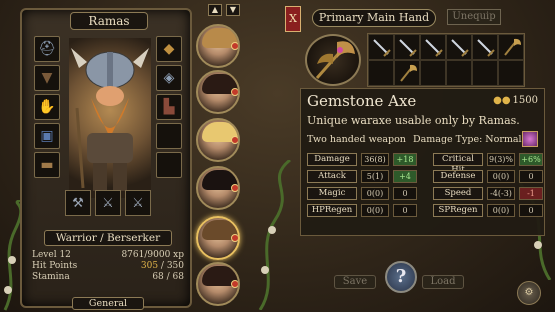 The height and width of the screenshot is (312, 555). I want to click on ranged-slot: ⚔, so click(138, 203).